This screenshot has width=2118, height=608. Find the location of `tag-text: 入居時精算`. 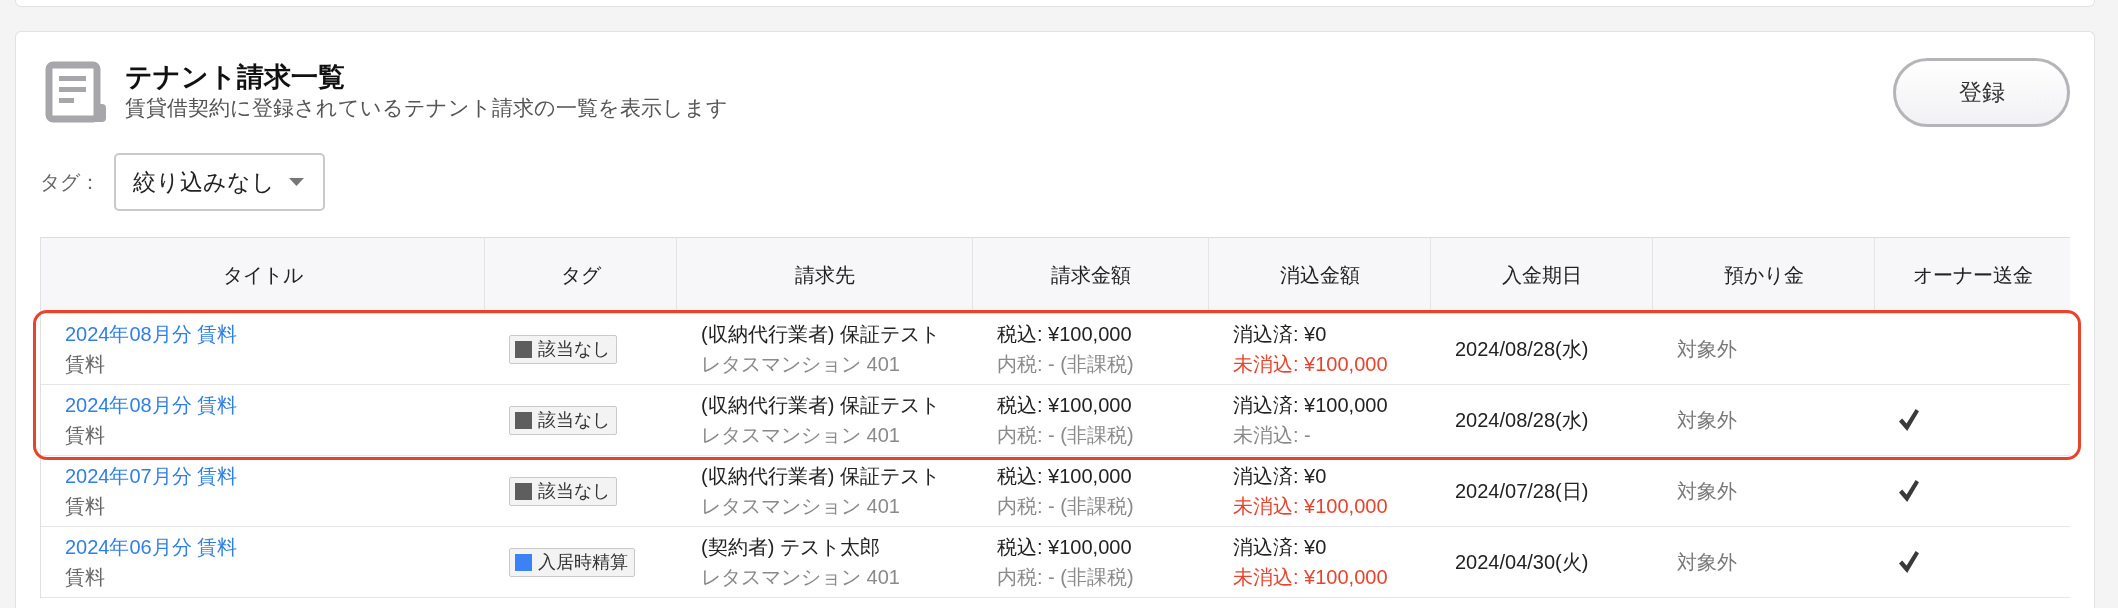

tag-text: 入居時精算 is located at coordinates (583, 562).